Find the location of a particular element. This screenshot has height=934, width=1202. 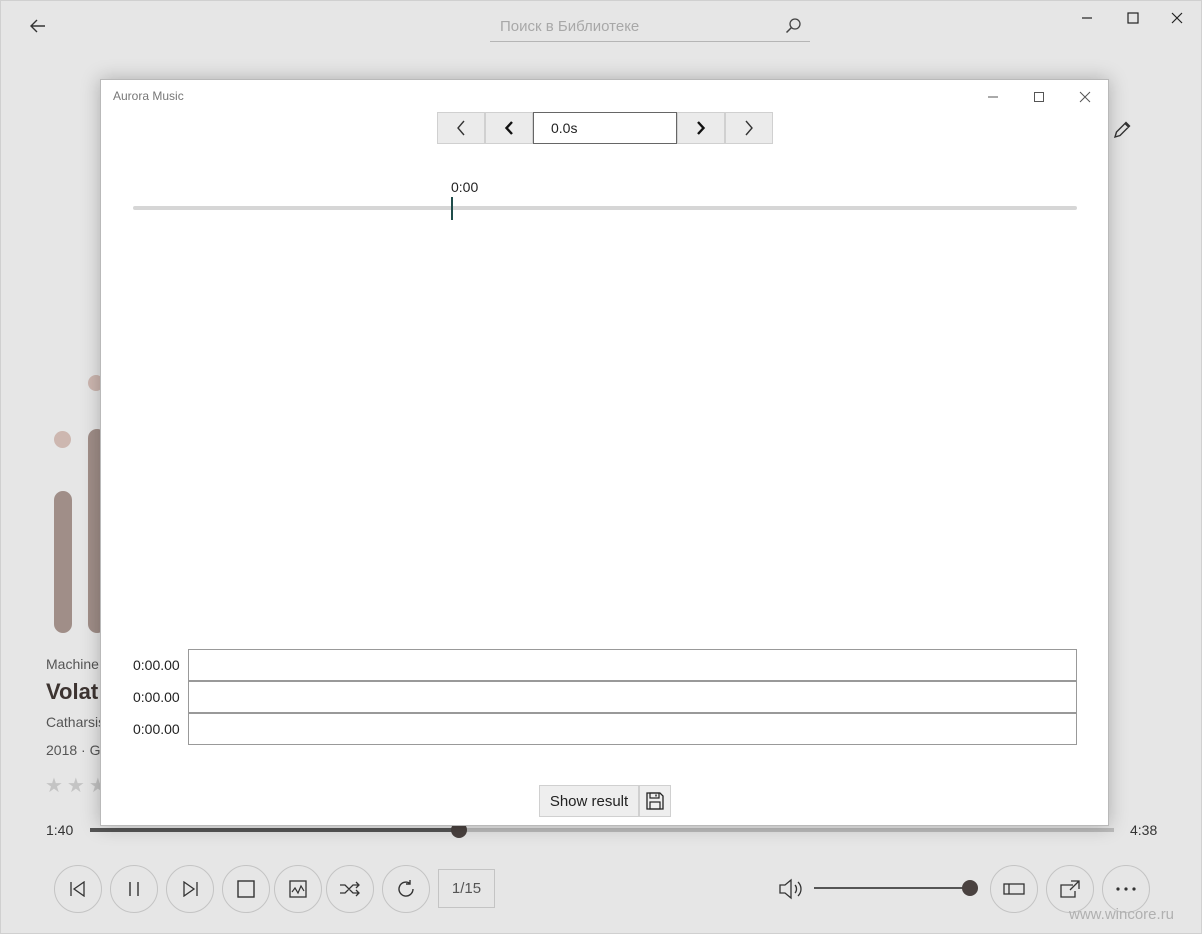

track-album: Catharsis is located at coordinates (75, 722).